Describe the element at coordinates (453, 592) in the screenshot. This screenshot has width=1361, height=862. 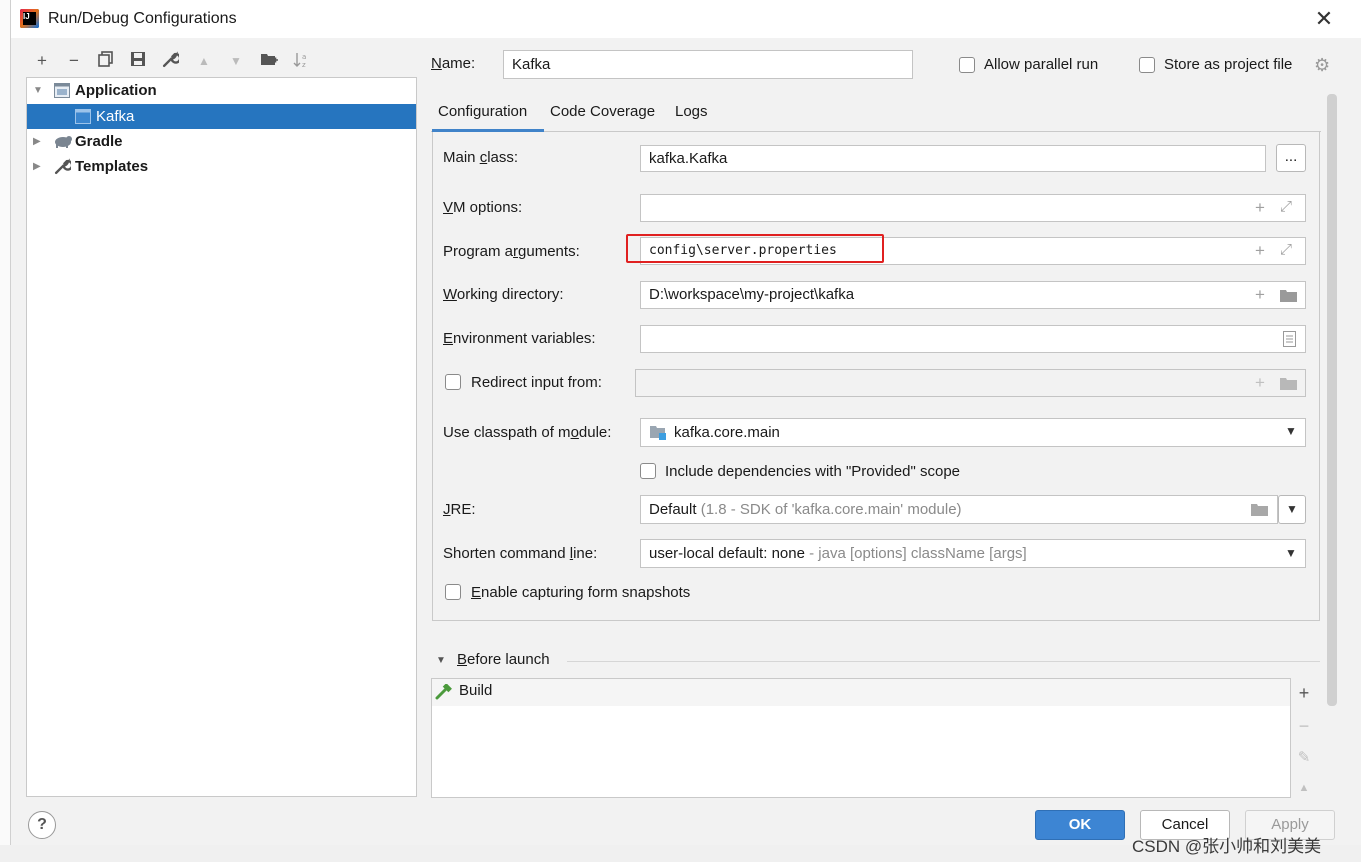
I see `snapshots-checkbox` at that location.